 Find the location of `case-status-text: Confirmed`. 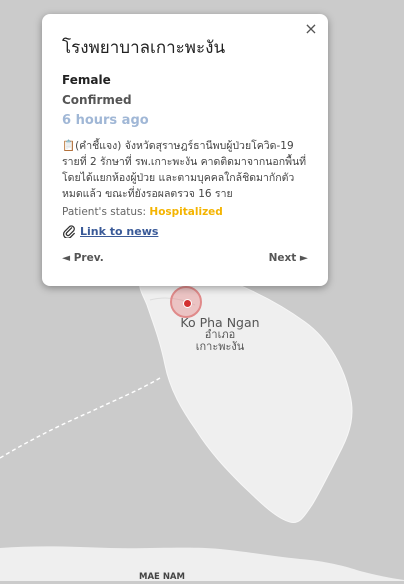

case-status-text: Confirmed is located at coordinates (97, 100).